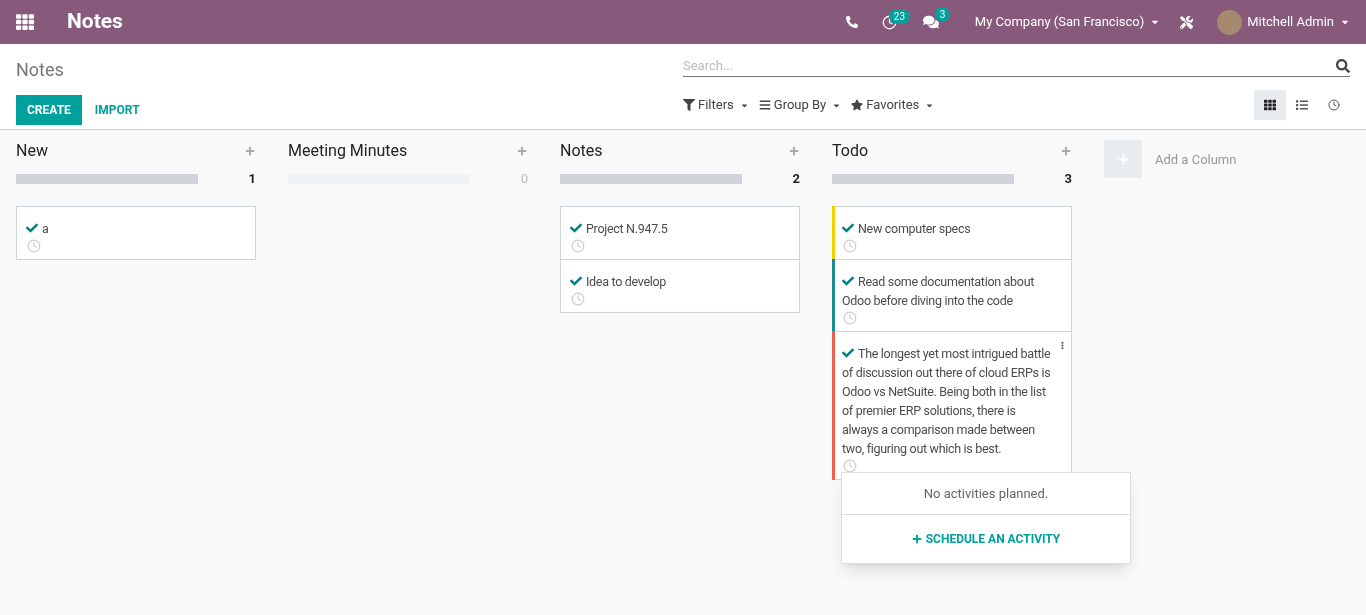 This screenshot has width=1366, height=615. What do you see at coordinates (32, 151) in the screenshot?
I see `column-title: New` at bounding box center [32, 151].